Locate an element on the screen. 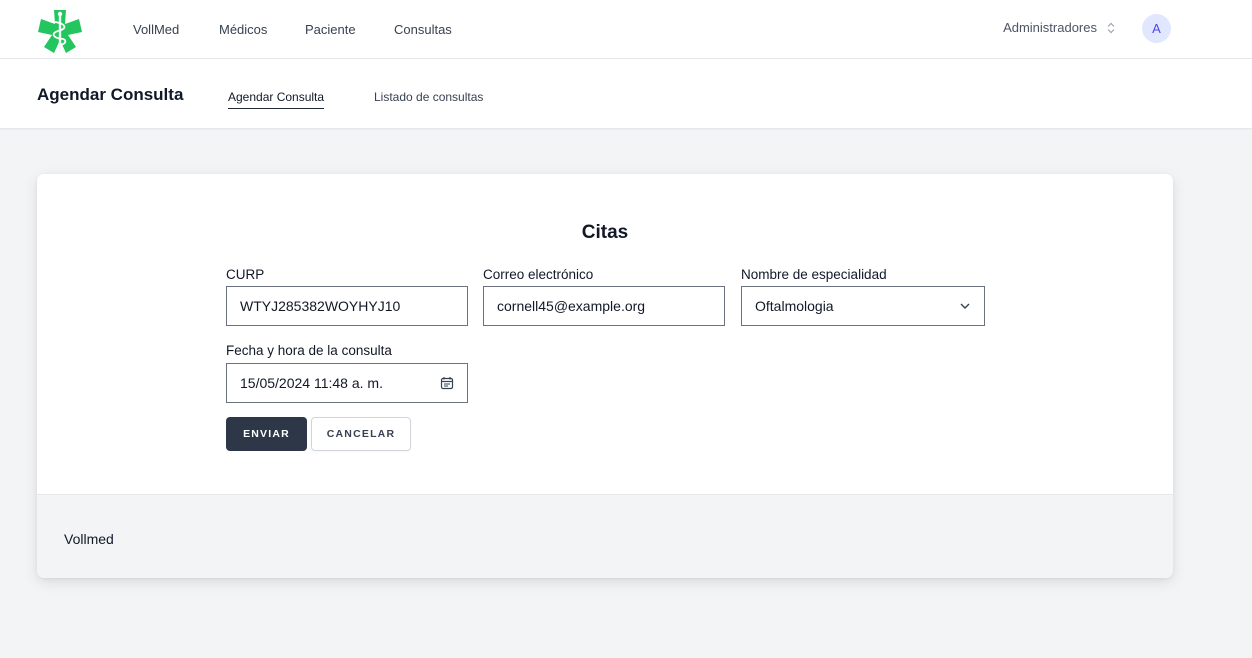 The width and height of the screenshot is (1252, 658). nav-item-paciente: Paciente is located at coordinates (330, 29).